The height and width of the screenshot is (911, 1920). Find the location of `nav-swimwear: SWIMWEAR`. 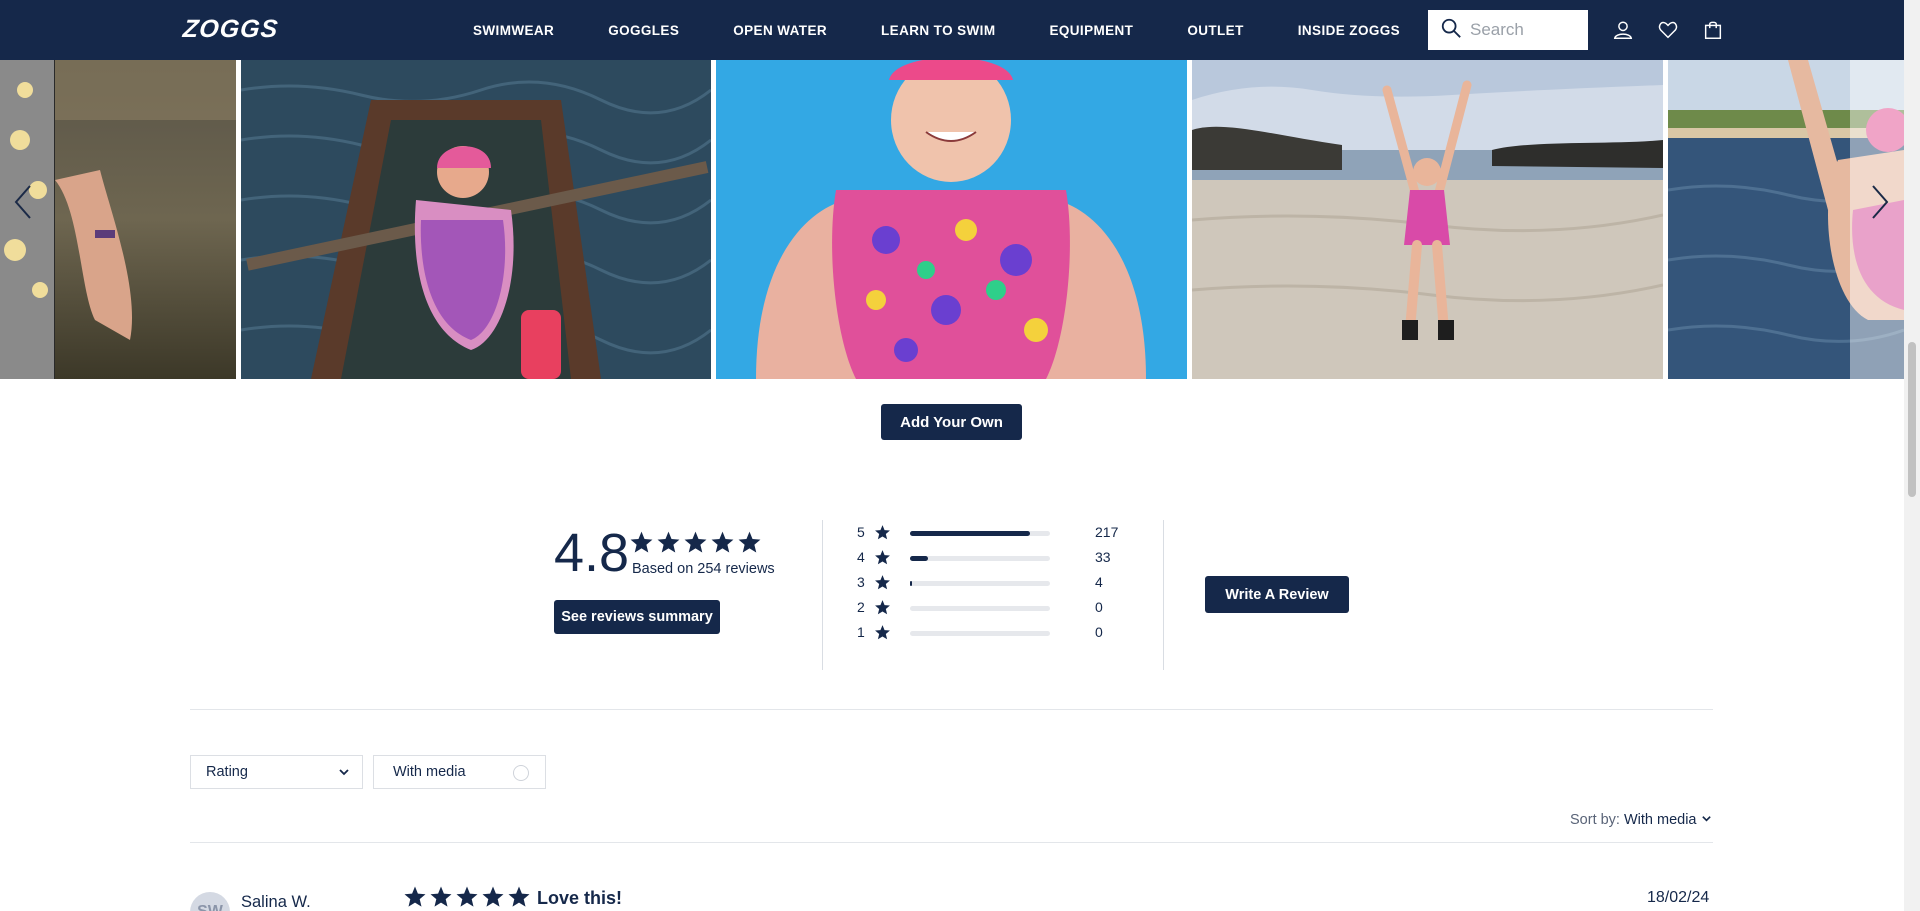

nav-swimwear: SWIMWEAR is located at coordinates (513, 30).